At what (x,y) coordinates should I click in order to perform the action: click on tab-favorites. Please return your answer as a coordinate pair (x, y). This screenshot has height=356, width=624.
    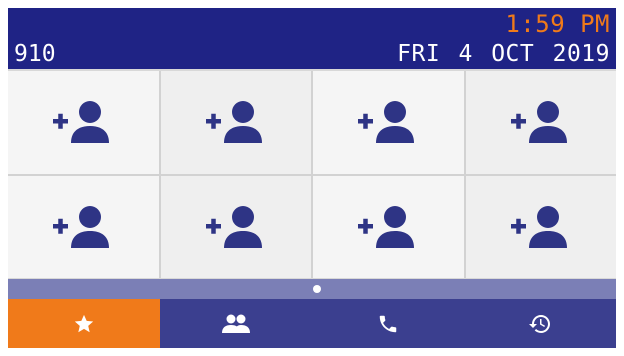
    Looking at the image, I should click on (84, 323).